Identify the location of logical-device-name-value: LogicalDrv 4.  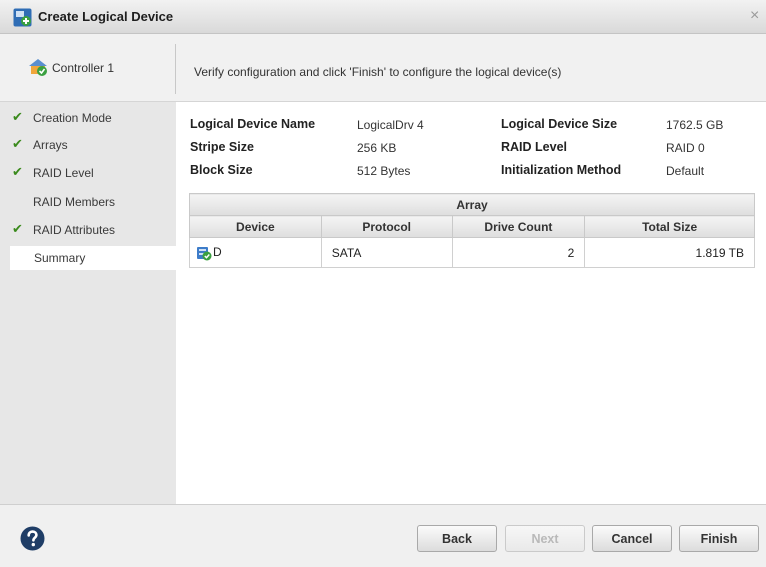
(390, 125).